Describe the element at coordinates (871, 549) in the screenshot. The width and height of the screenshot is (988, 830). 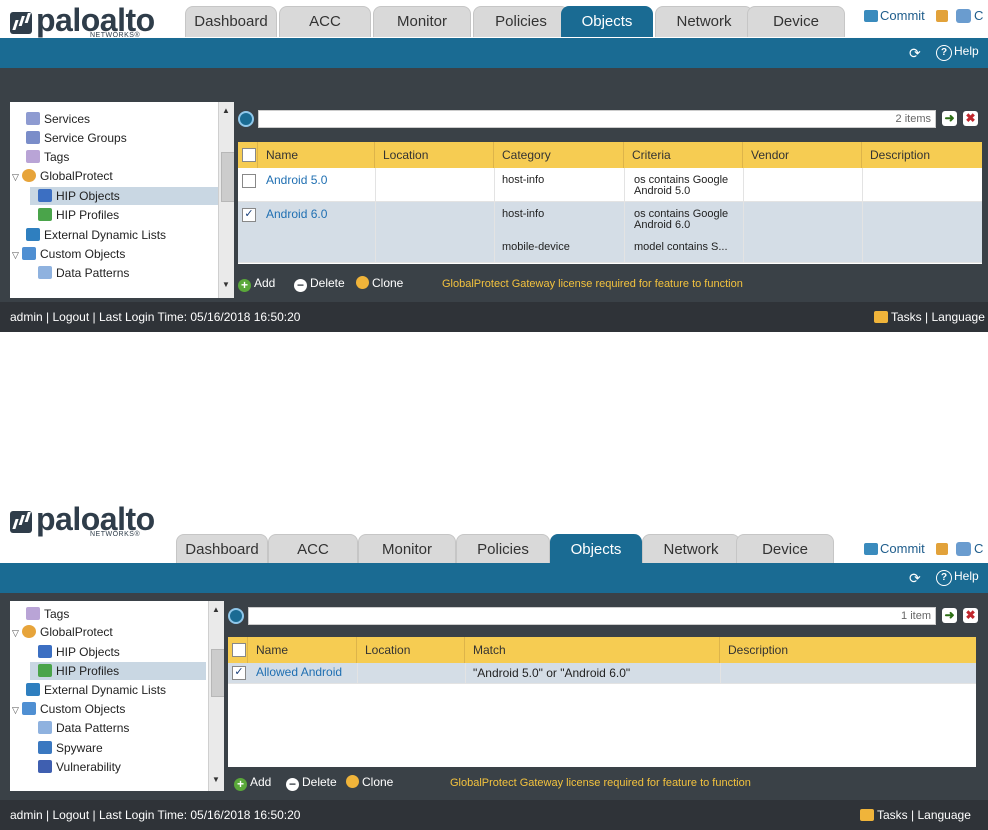
I see `commit-icon` at that location.